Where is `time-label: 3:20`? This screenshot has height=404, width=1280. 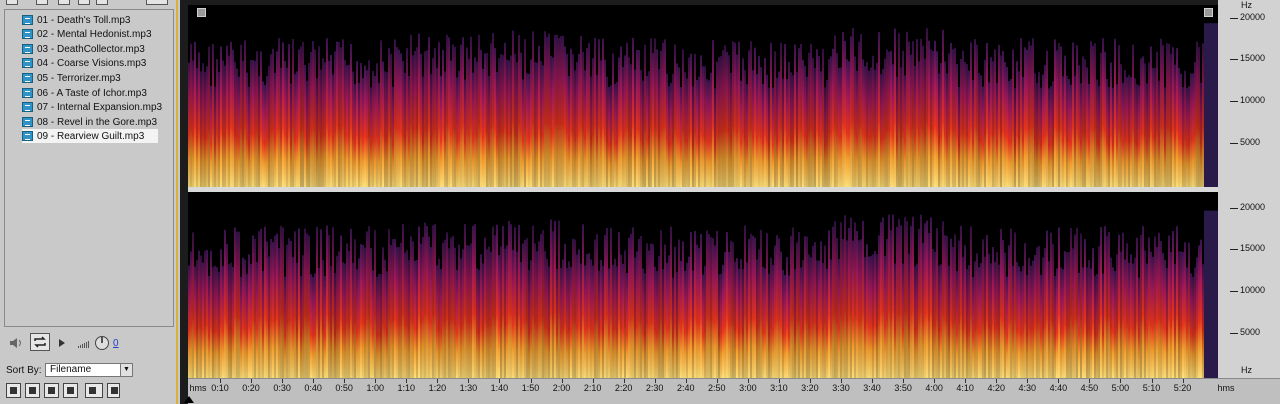
time-label: 3:20 is located at coordinates (810, 388).